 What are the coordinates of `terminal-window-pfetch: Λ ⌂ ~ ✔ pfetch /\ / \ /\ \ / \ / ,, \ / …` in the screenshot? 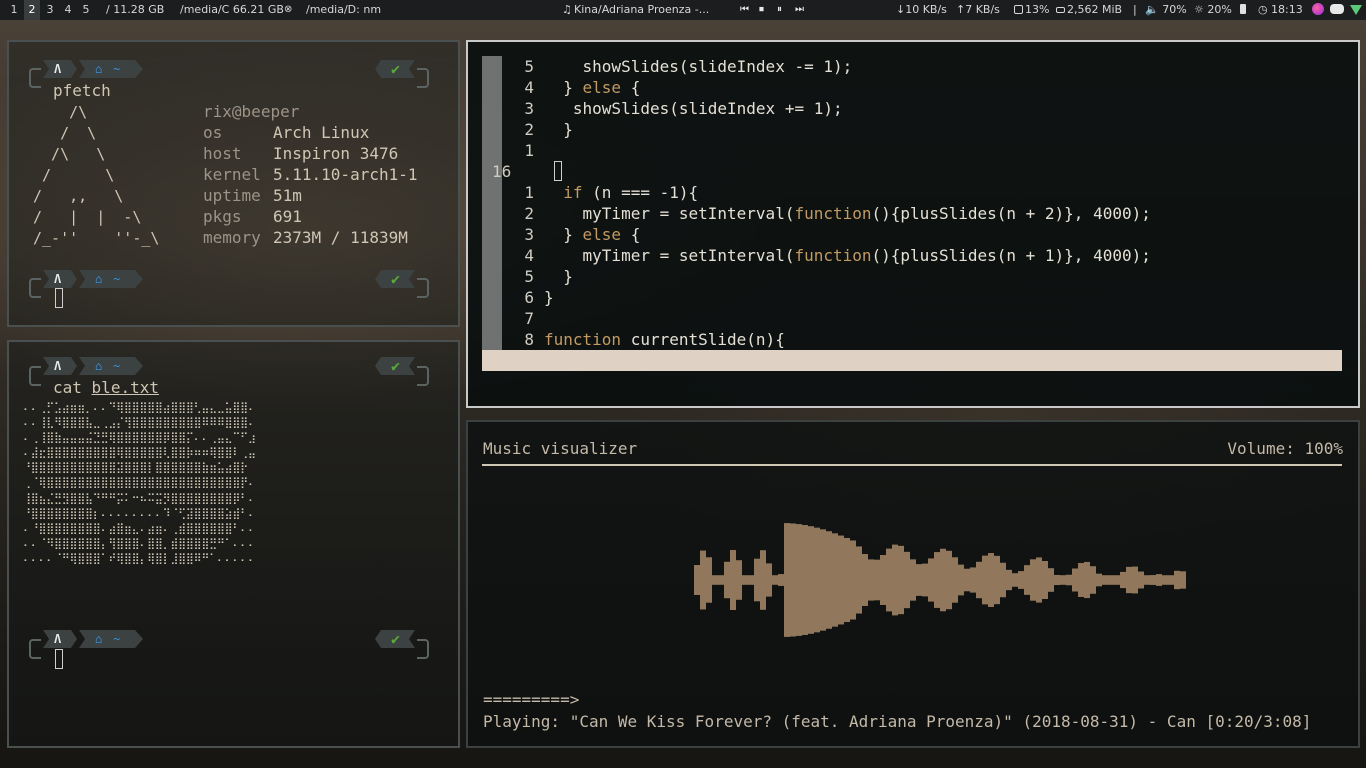 It's located at (233, 183).